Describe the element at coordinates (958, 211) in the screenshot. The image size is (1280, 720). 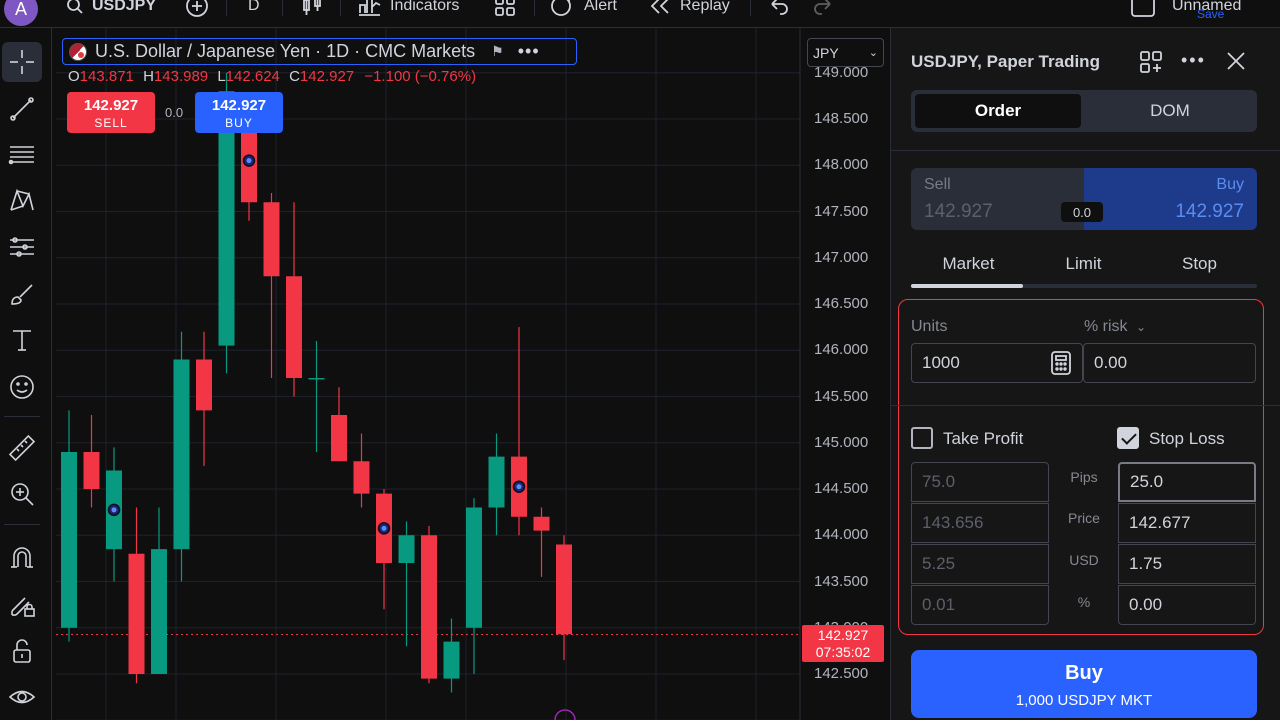
I see `sell-side-price: 142.927` at that location.